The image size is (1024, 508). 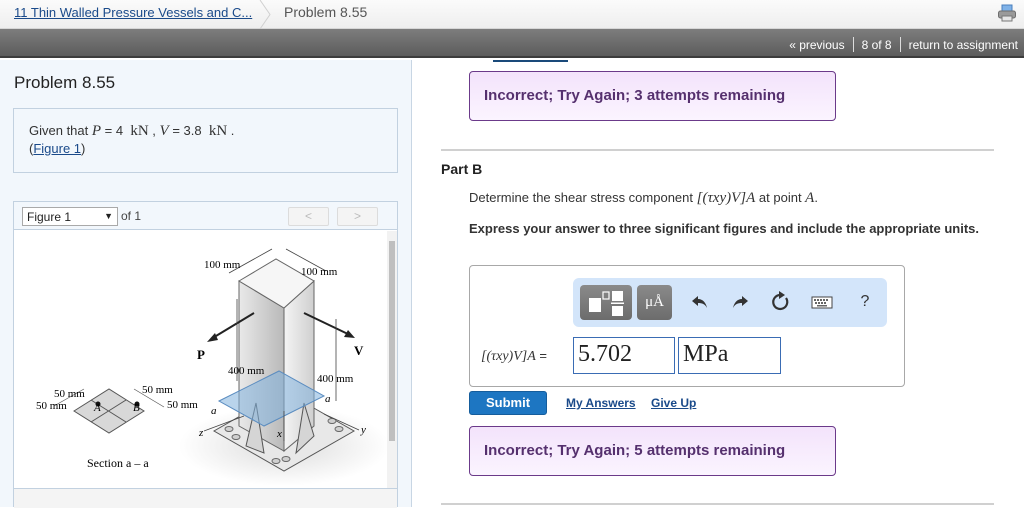 What do you see at coordinates (541, 355) in the screenshot?
I see `answer-equals: =` at bounding box center [541, 355].